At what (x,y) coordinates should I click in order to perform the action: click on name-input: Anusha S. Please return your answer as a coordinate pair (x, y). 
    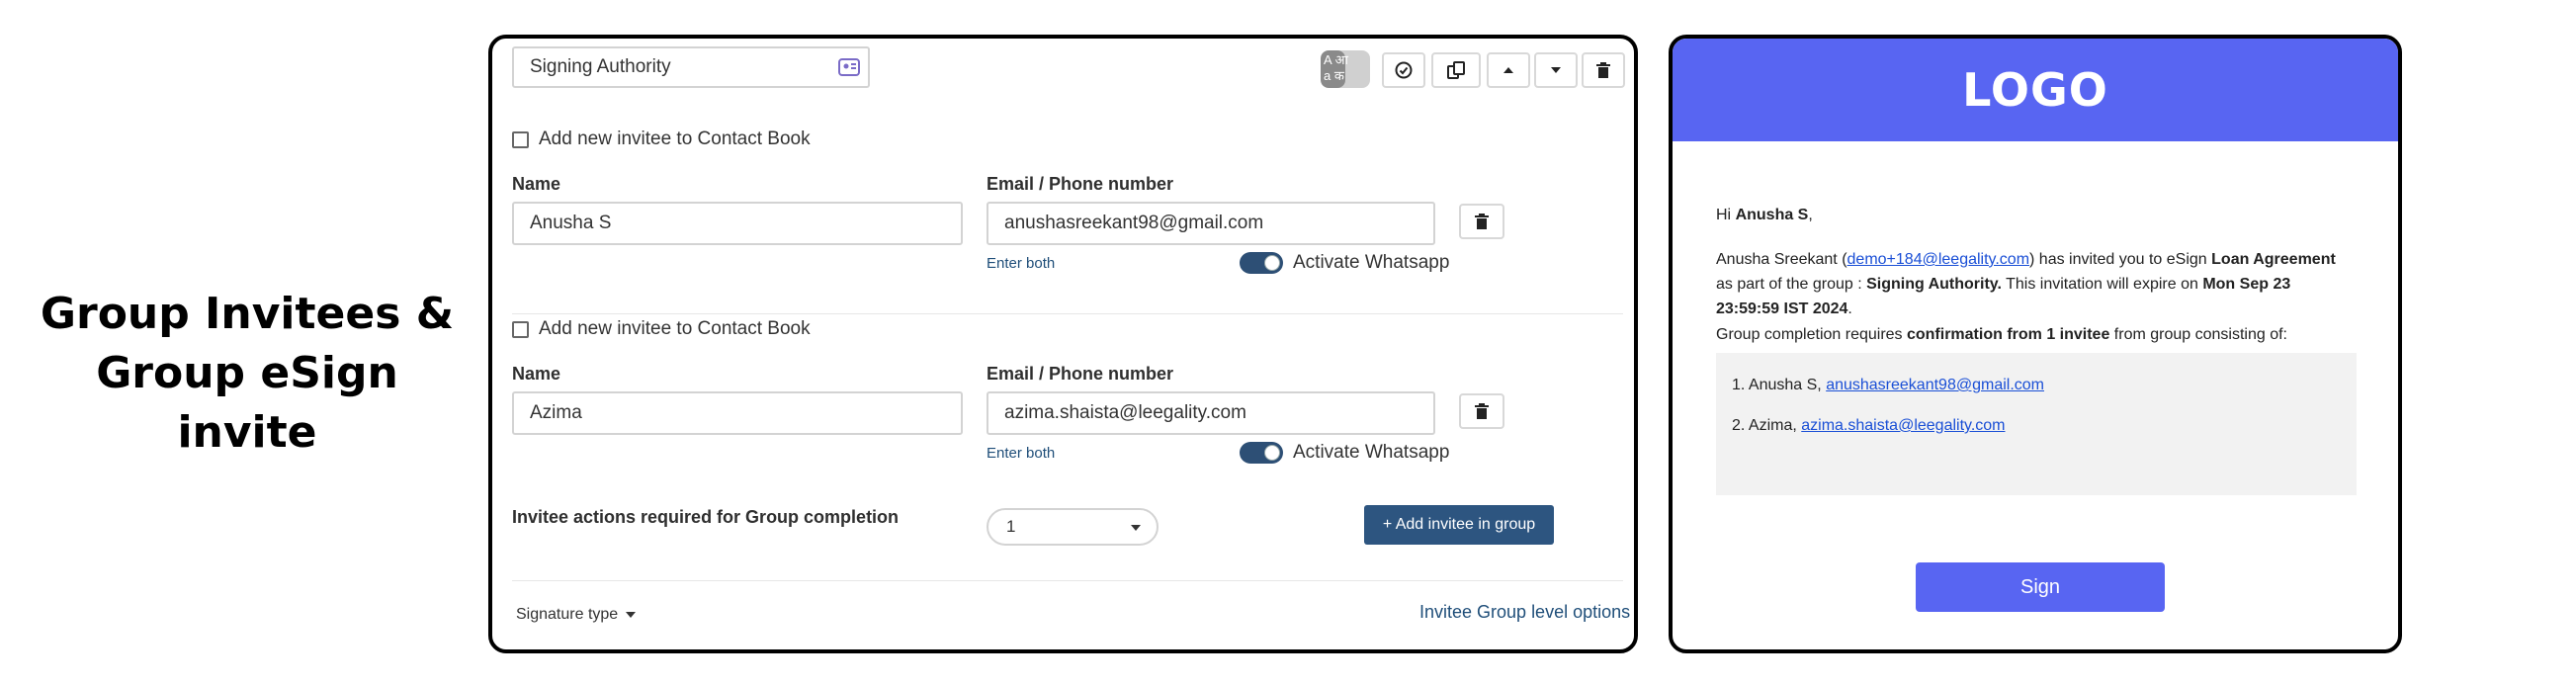
    Looking at the image, I should click on (737, 223).